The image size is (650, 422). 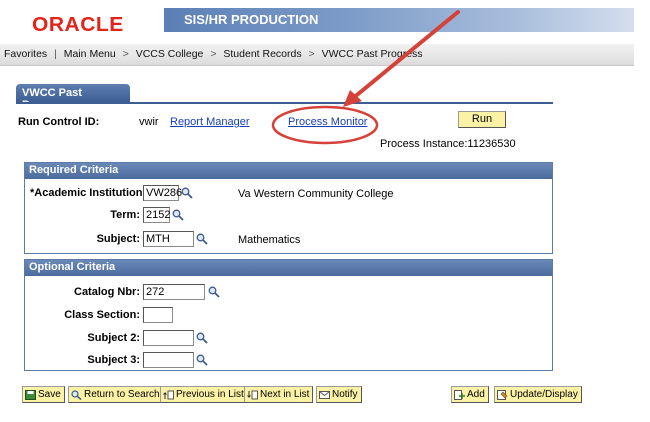 I want to click on process-instance: Process Instance:11236530, so click(x=448, y=144).